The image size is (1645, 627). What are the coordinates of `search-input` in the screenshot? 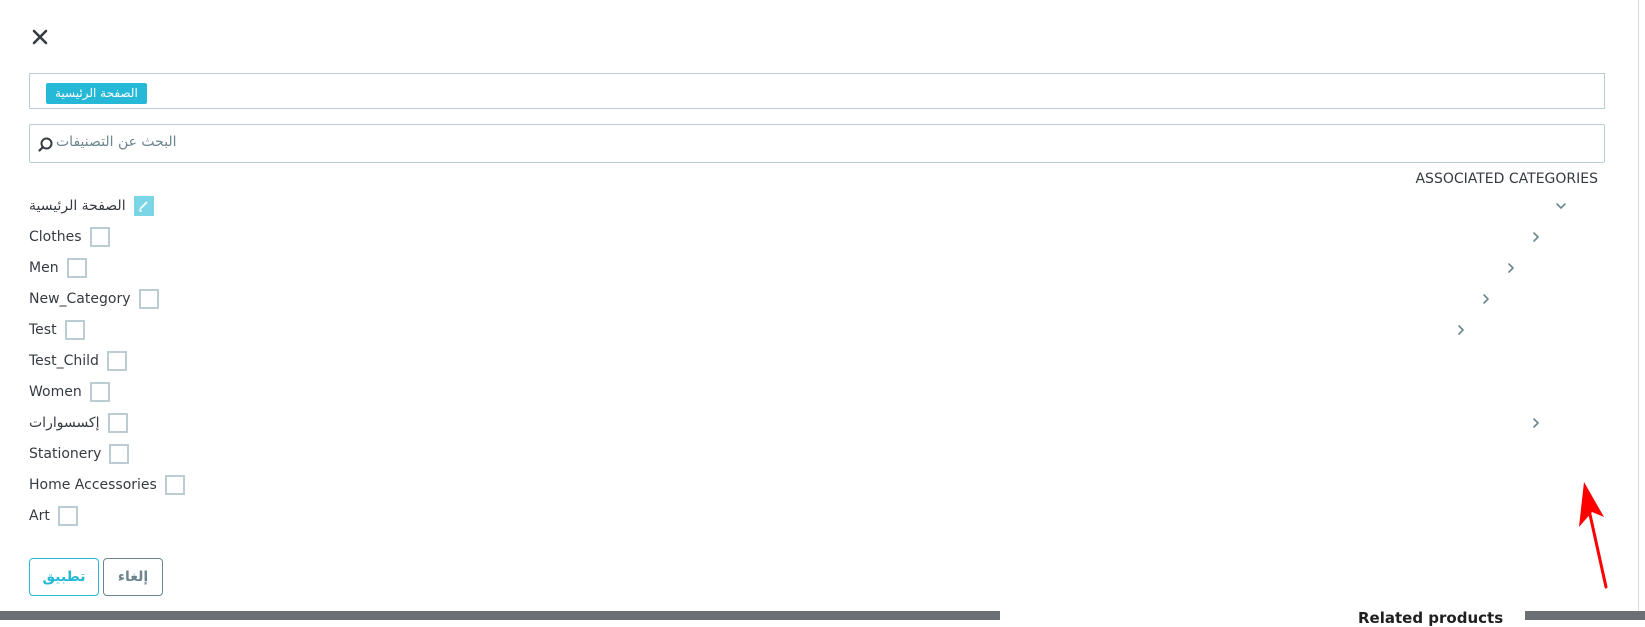 It's located at (826, 143).